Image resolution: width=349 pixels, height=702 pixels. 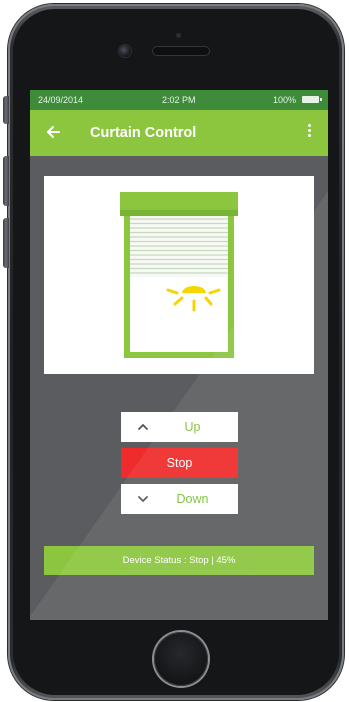 What do you see at coordinates (179, 427) in the screenshot?
I see `up-button: Up` at bounding box center [179, 427].